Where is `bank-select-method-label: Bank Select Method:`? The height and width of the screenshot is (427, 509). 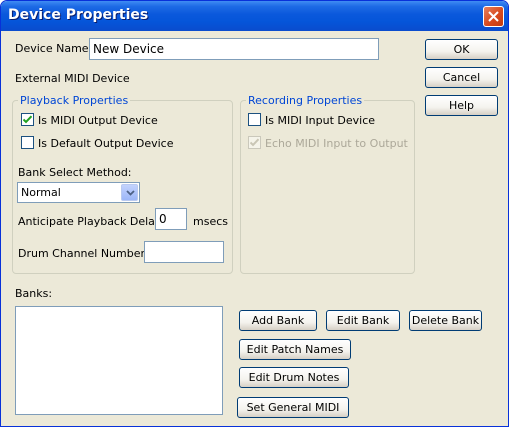 bank-select-method-label: Bank Select Method: is located at coordinates (75, 172).